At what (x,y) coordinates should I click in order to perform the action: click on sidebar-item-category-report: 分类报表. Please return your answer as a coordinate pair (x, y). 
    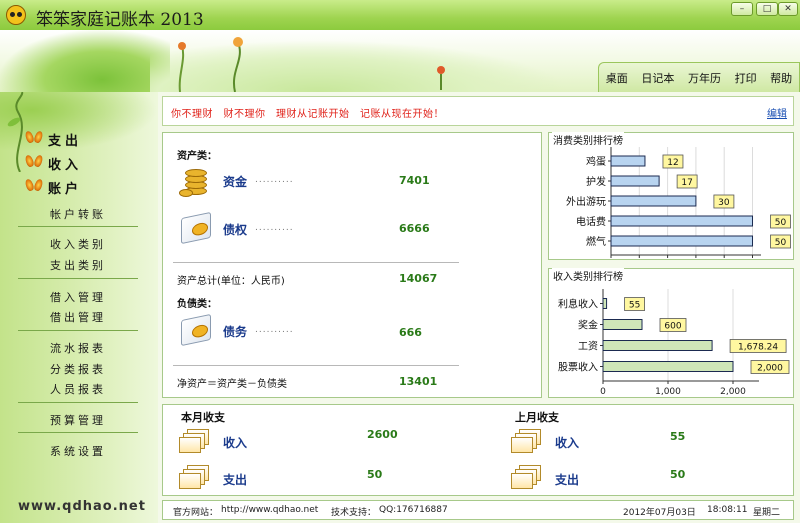
    Looking at the image, I should click on (78, 369).